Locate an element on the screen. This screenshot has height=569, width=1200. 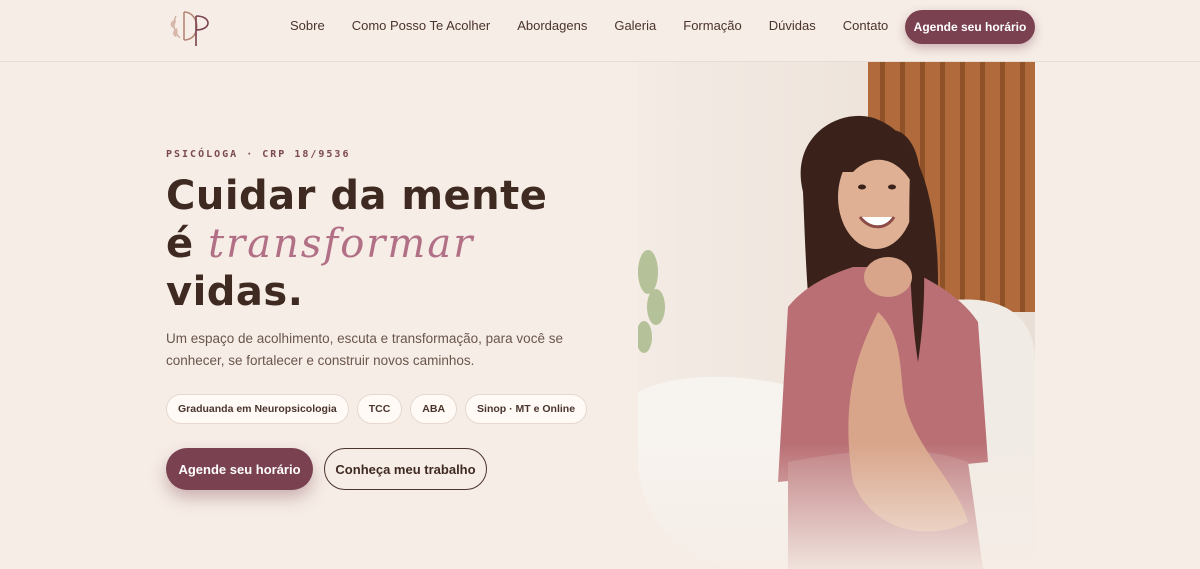
headline-prefix: é is located at coordinates (180, 244).